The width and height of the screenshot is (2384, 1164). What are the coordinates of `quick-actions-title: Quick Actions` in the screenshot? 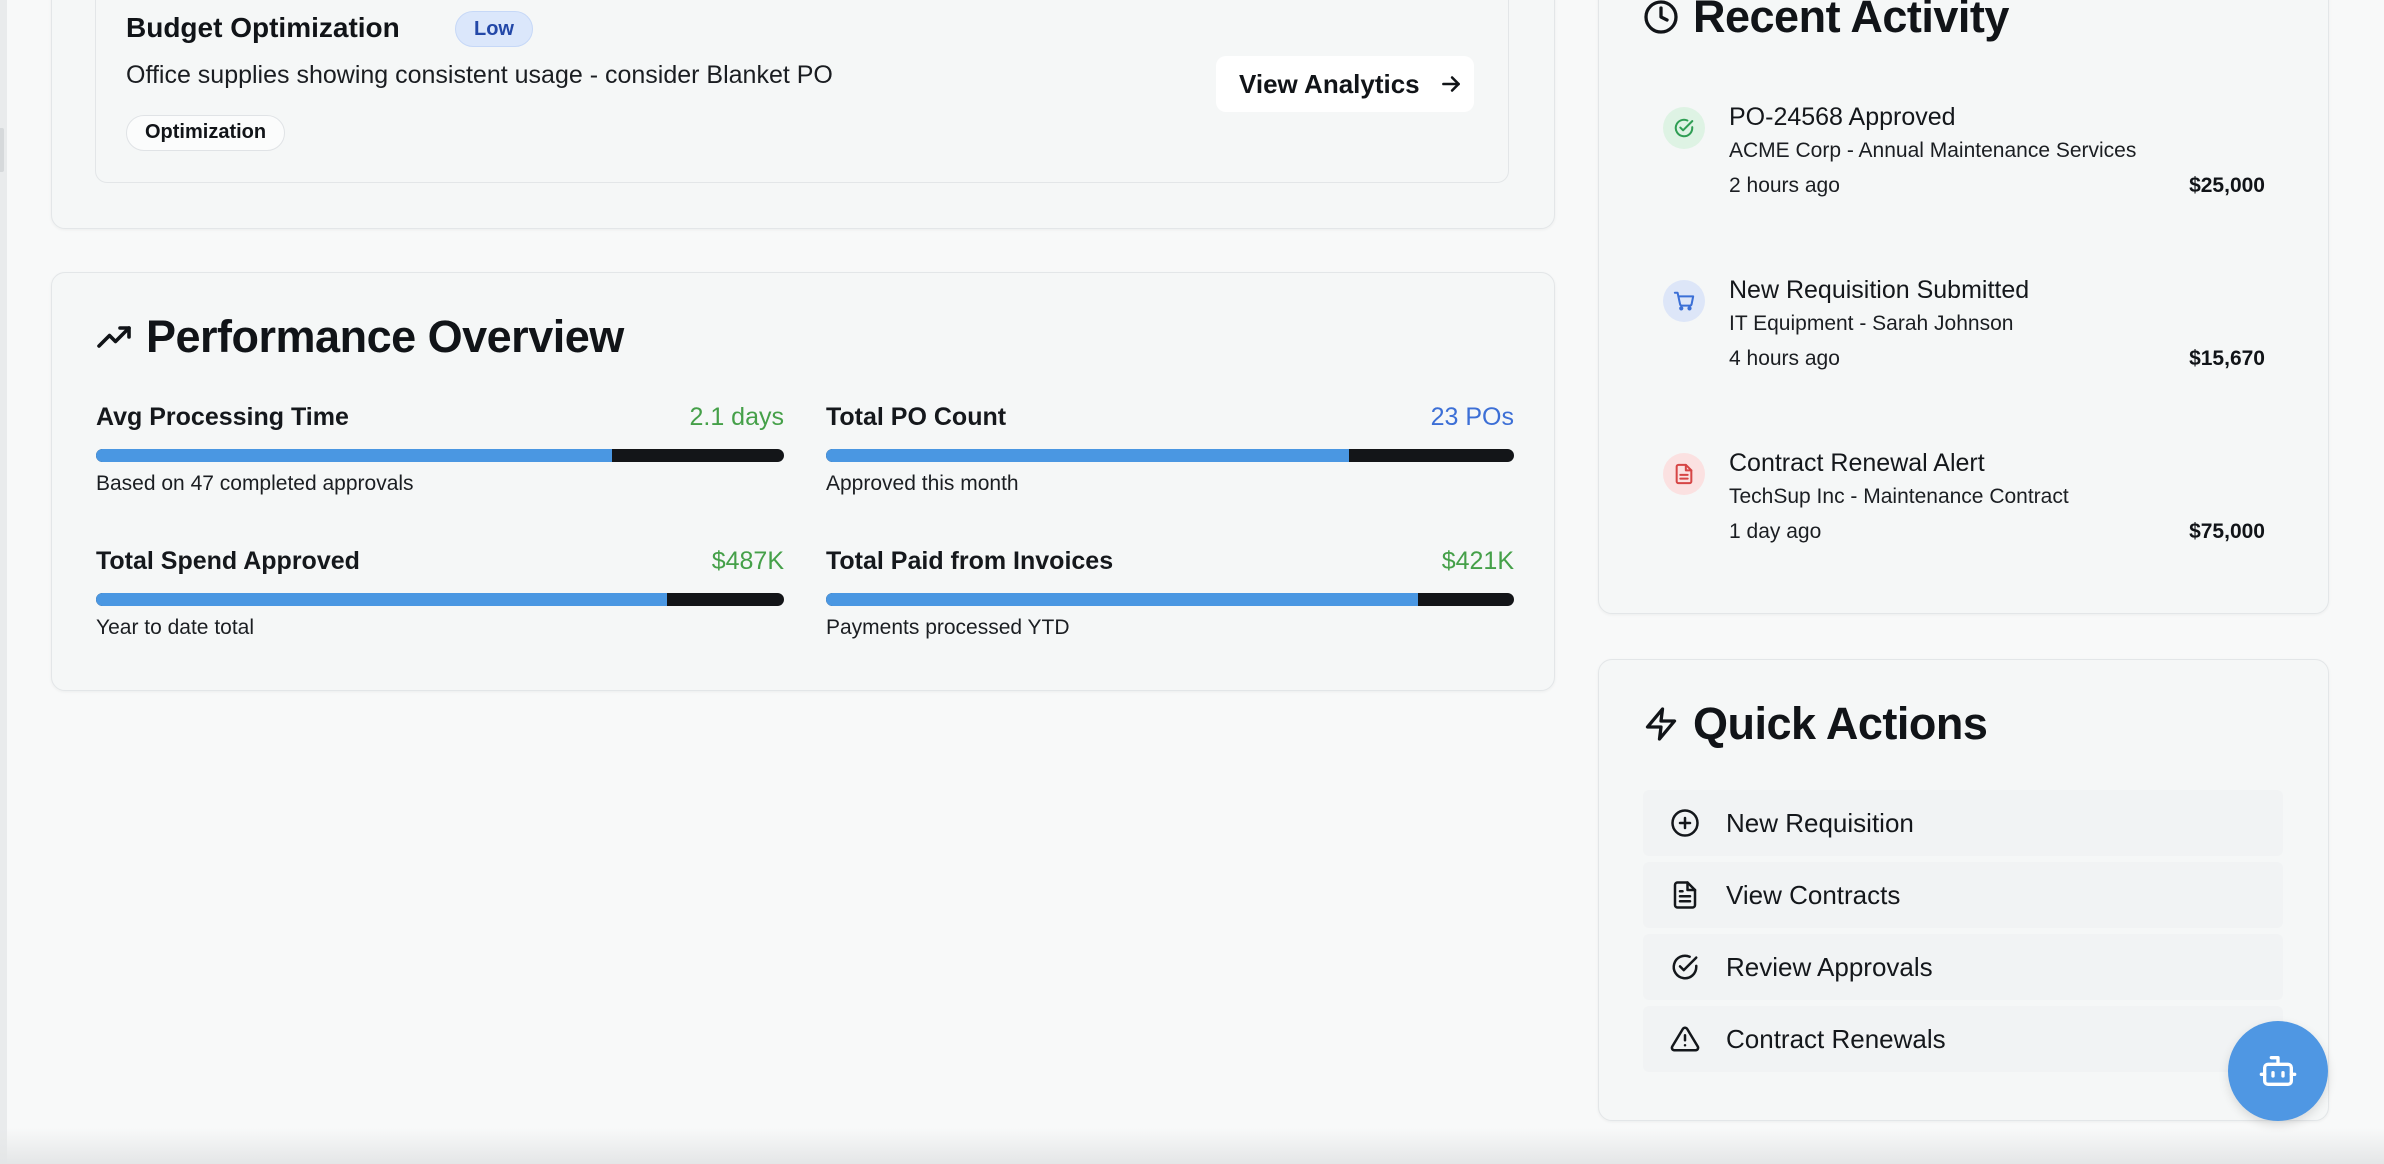 It's located at (1840, 723).